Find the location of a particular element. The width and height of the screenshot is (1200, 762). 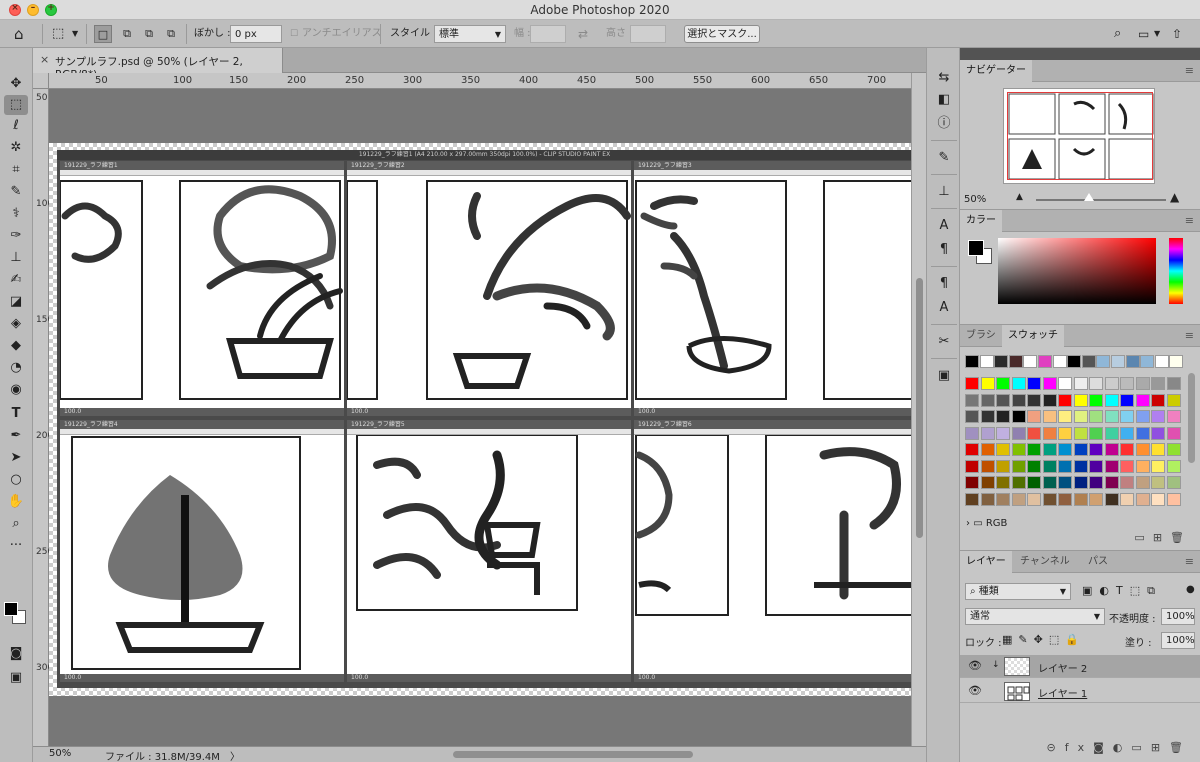

style-select: 標準 ▼ is located at coordinates (470, 34).